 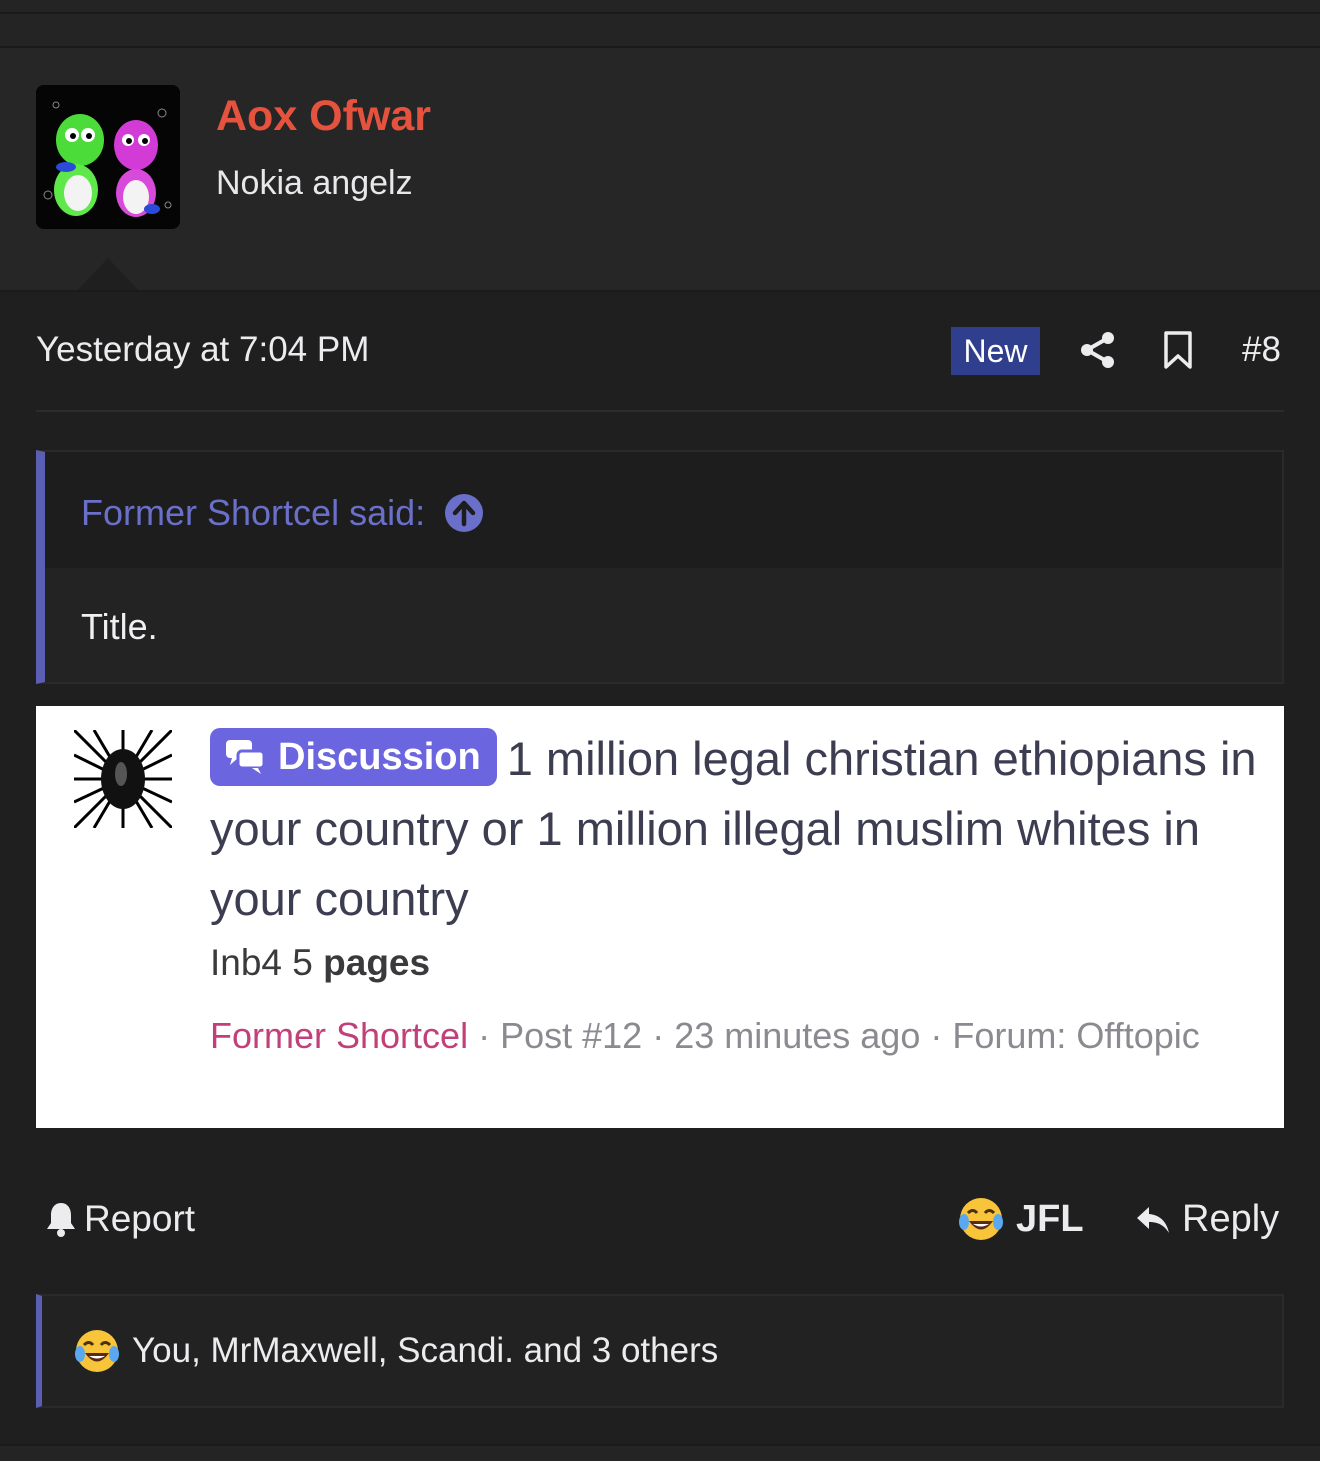 I want to click on avatar-image, so click(x=108, y=157).